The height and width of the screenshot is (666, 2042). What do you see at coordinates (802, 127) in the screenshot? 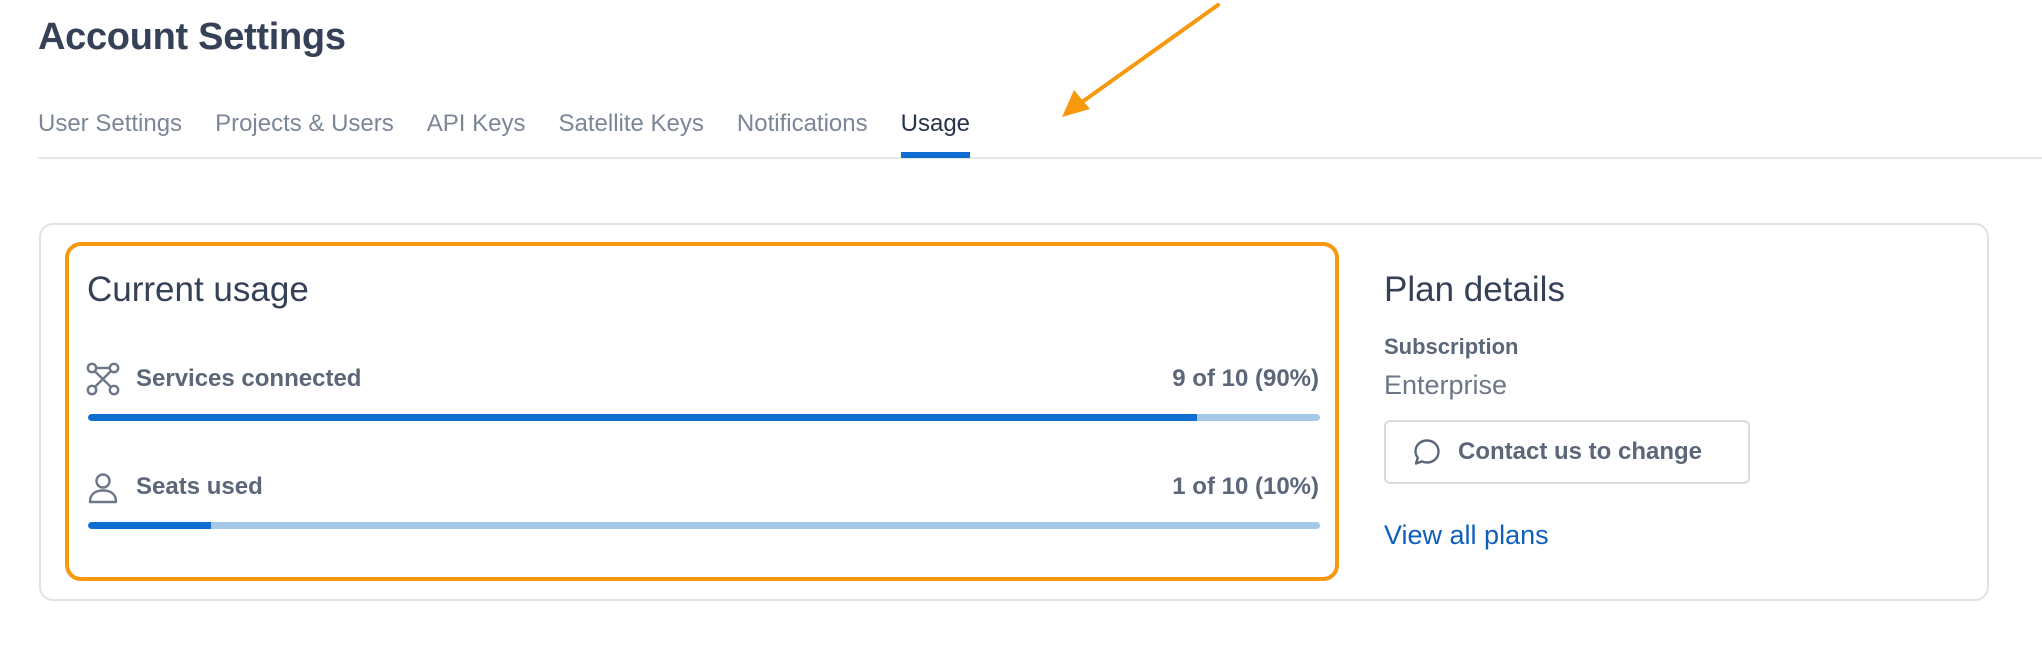
I see `tab-notifications: Notifications` at bounding box center [802, 127].